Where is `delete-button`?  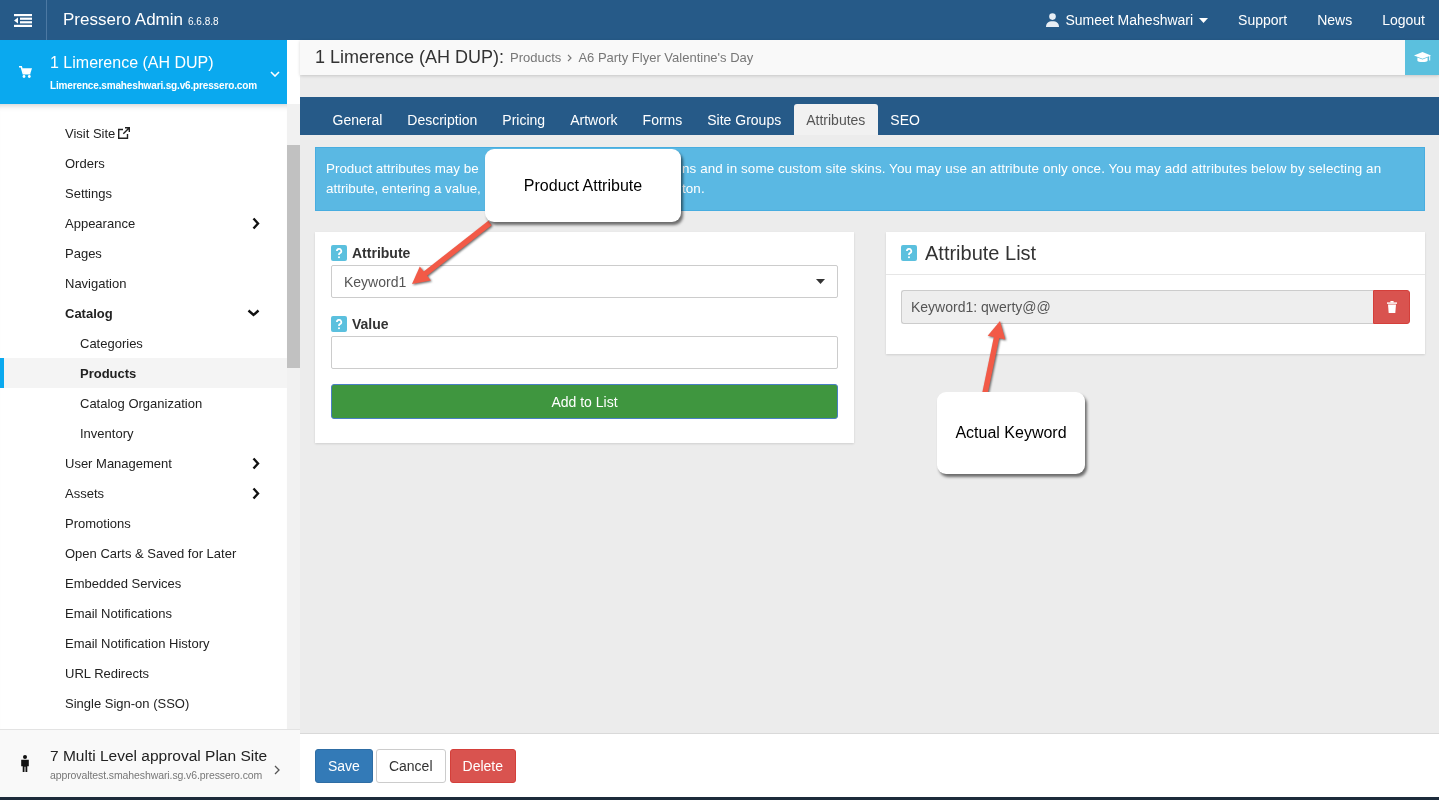 delete-button is located at coordinates (1391, 307).